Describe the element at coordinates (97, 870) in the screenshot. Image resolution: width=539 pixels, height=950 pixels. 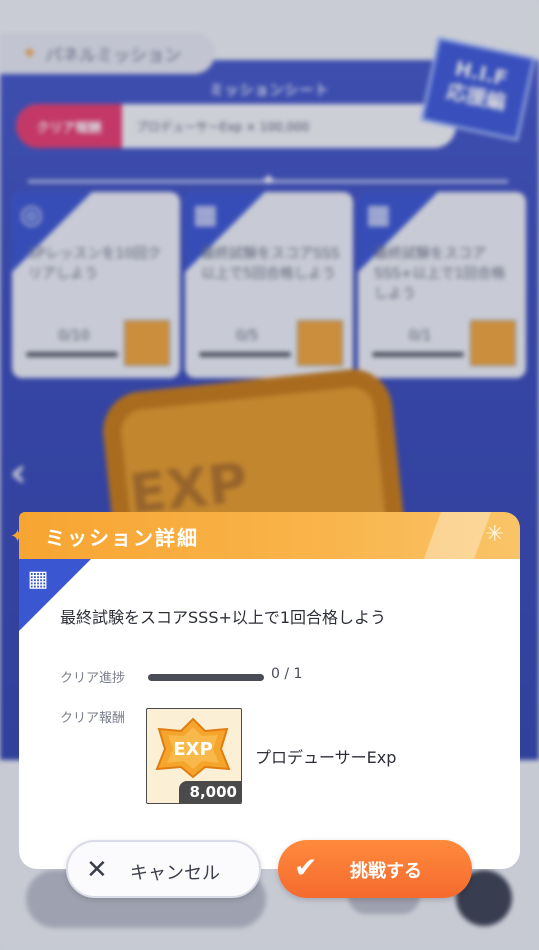
I see `close-icon: ✕` at that location.